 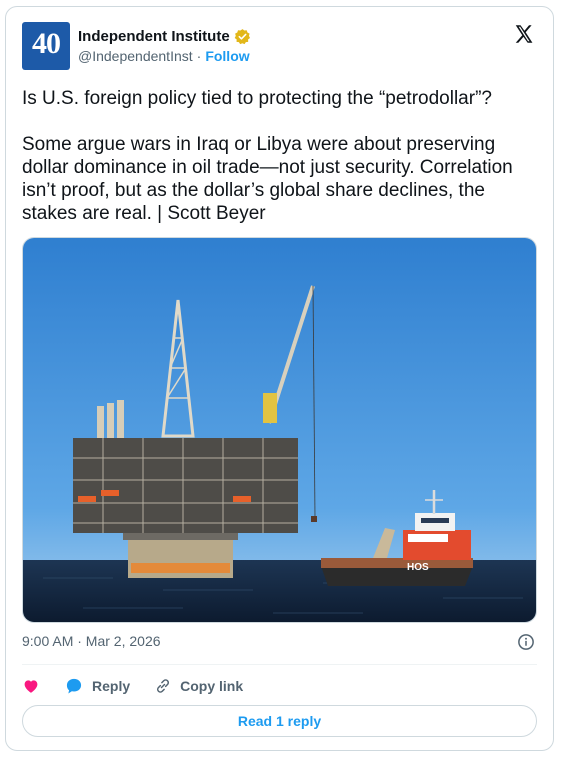 I want to click on copy-link-button: Copy link, so click(x=198, y=686).